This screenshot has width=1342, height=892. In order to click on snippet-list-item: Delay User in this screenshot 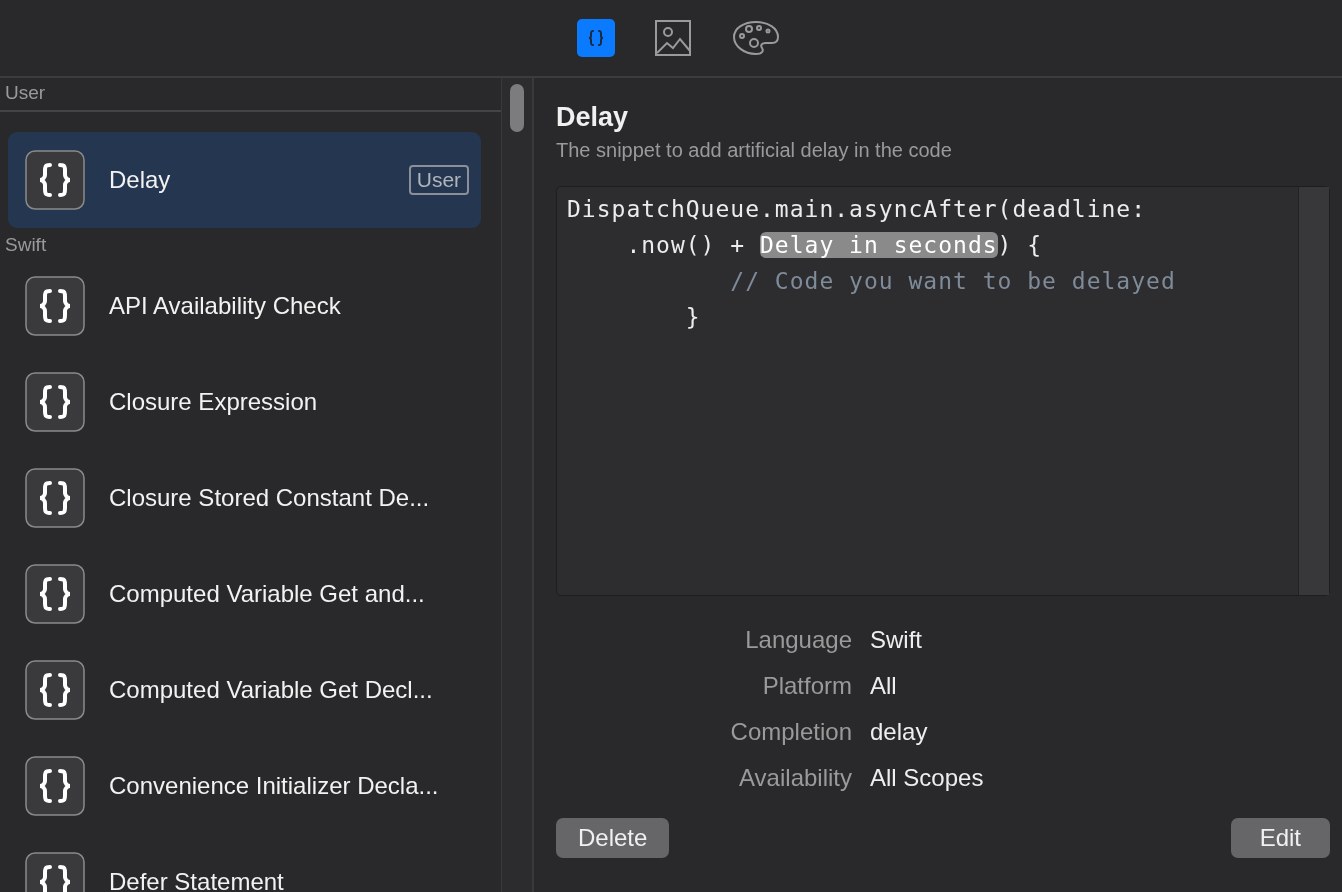, I will do `click(245, 180)`.